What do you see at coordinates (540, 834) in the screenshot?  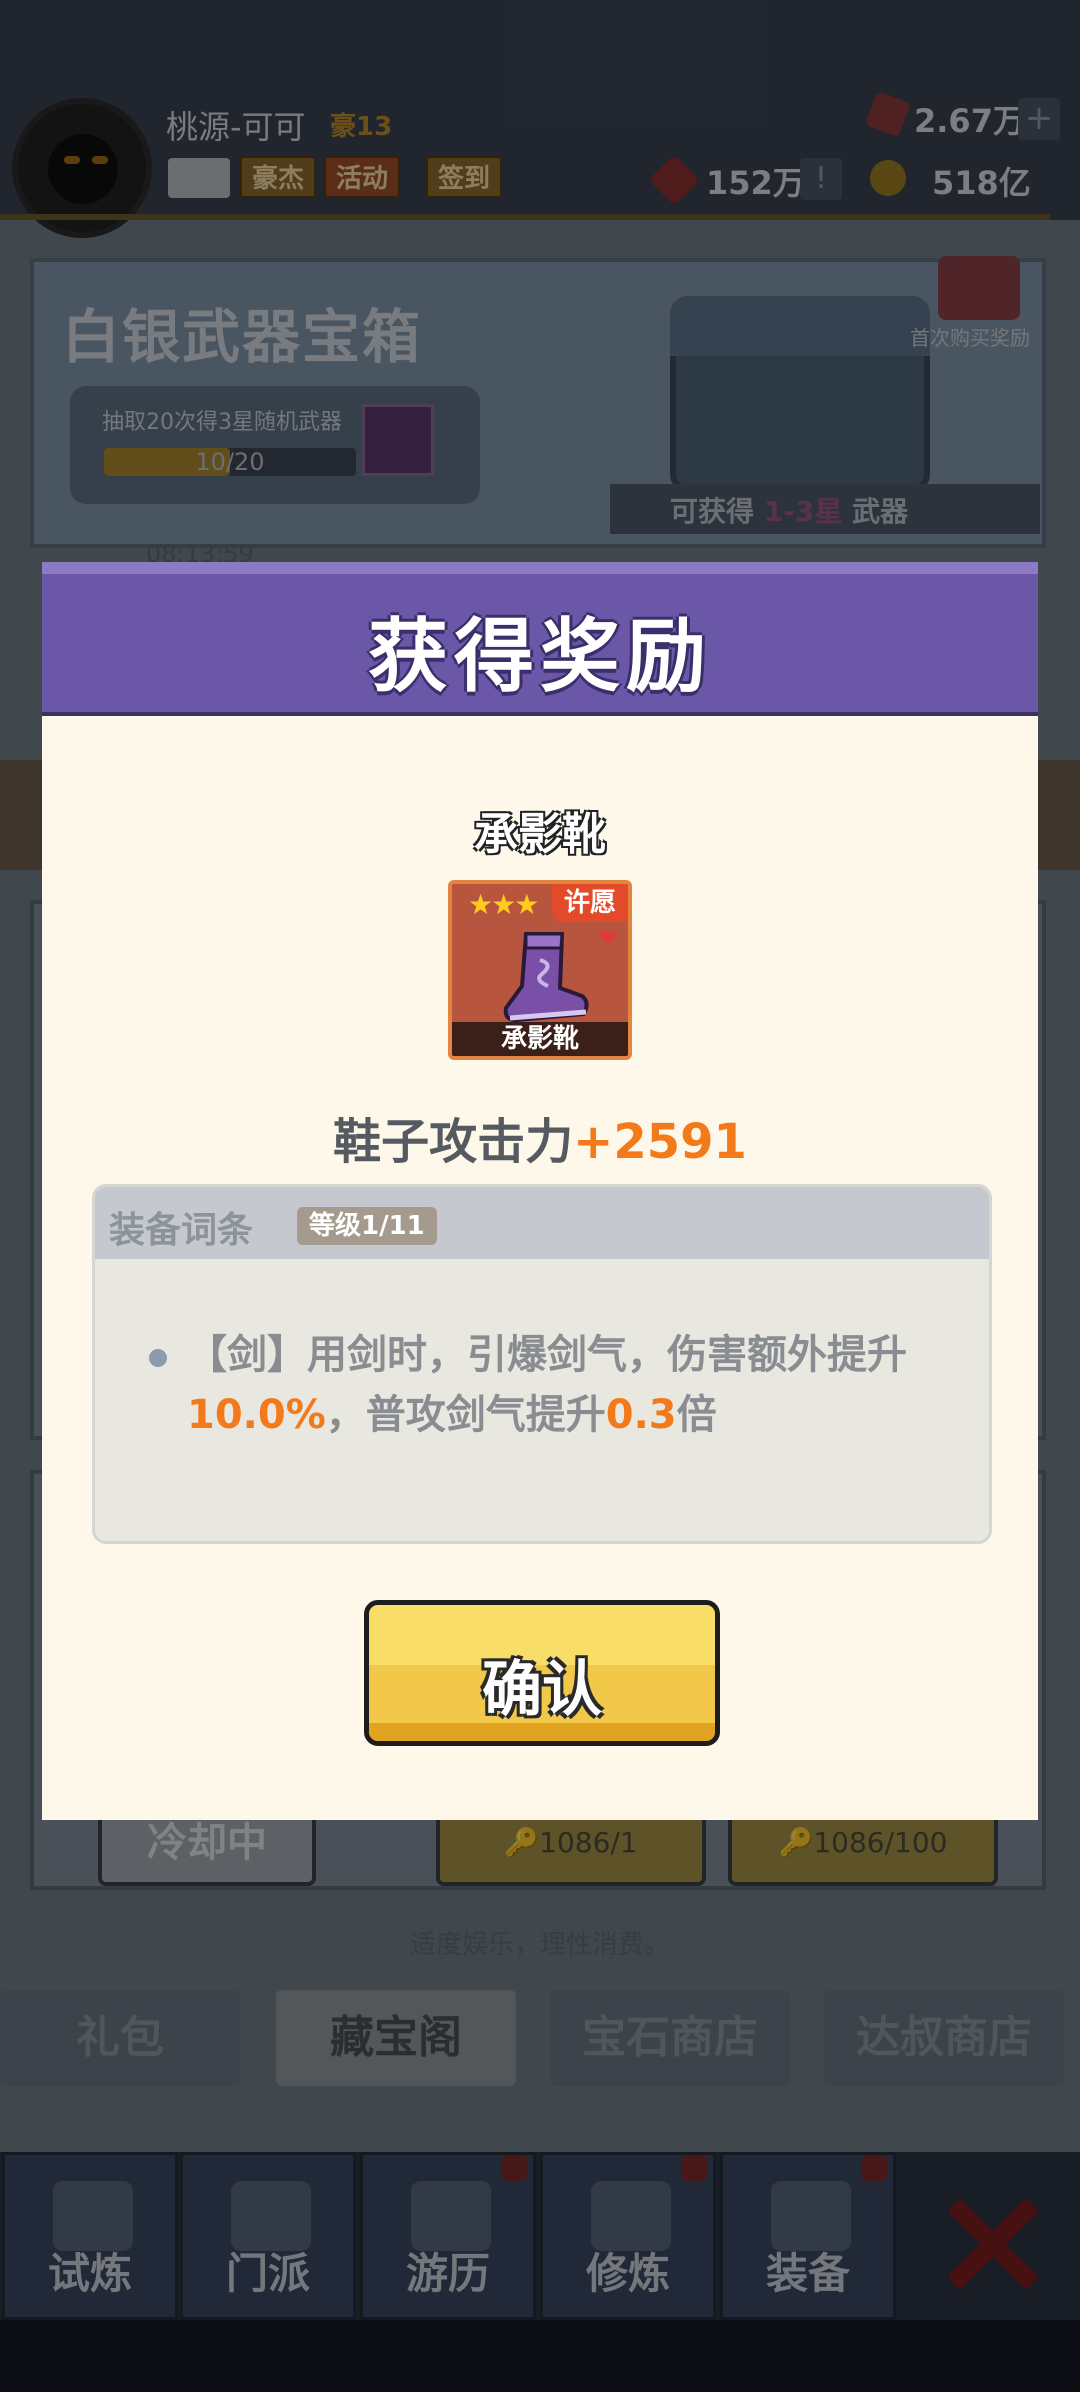 I see `item-name: 承影靴` at bounding box center [540, 834].